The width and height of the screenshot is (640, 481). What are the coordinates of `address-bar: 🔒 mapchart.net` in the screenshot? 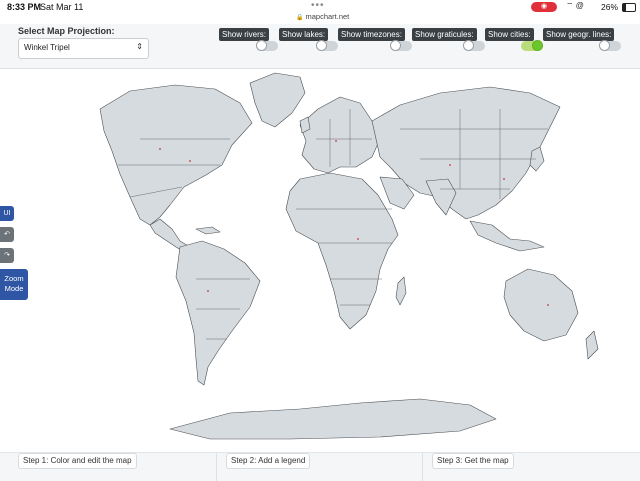 It's located at (322, 16).